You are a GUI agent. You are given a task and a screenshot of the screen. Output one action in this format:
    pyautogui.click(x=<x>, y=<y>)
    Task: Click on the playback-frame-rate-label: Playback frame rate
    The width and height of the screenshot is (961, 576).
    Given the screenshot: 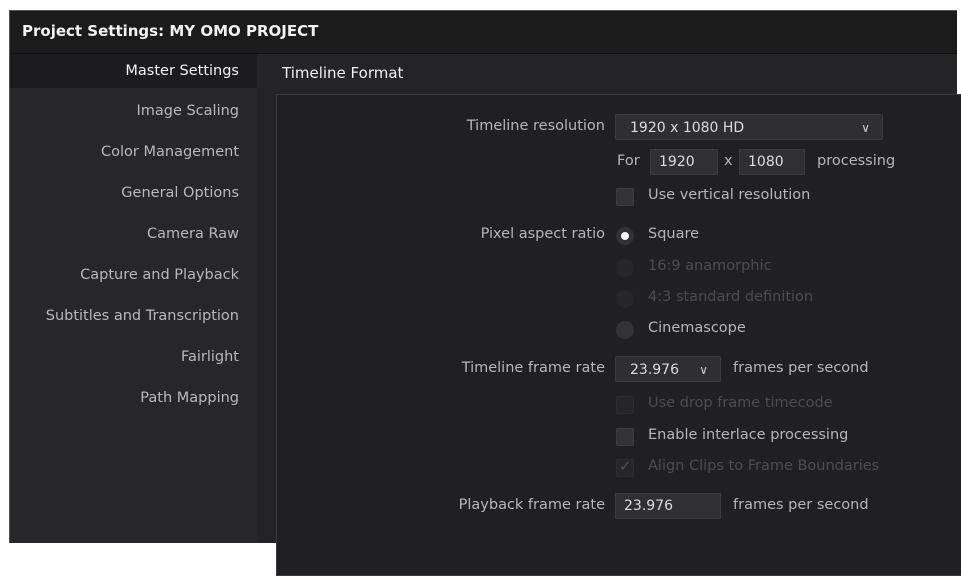 What is the action you would take?
    pyautogui.click(x=531, y=505)
    